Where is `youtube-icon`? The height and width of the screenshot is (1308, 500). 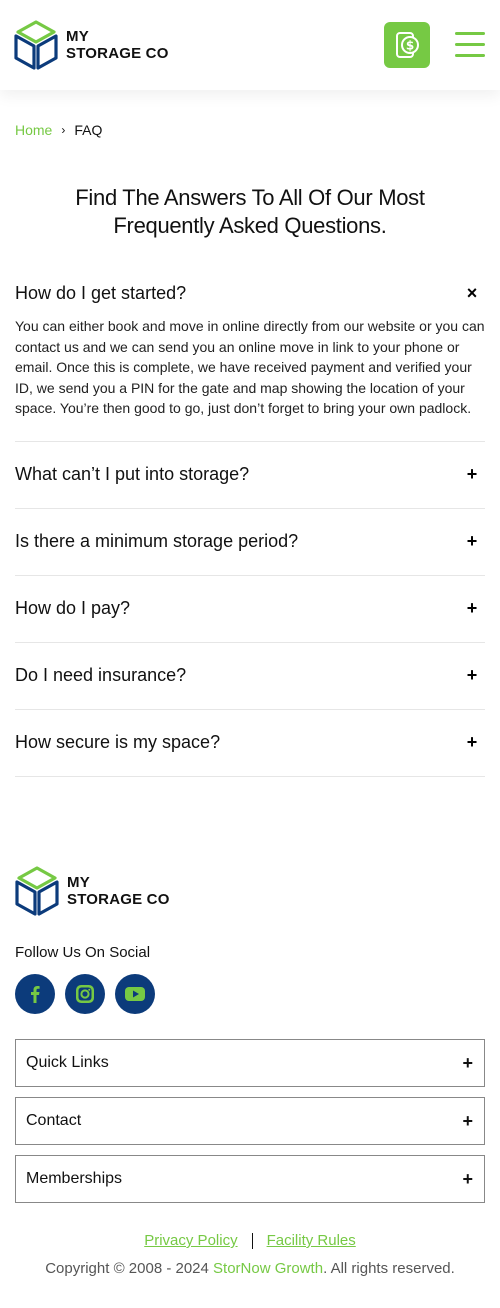
youtube-icon is located at coordinates (135, 994).